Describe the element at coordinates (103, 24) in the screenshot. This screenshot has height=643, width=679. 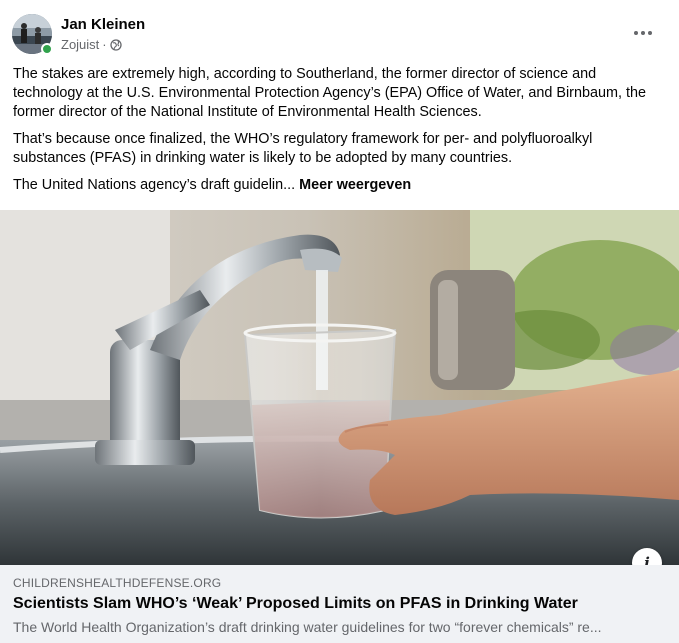
I see `author-name: Jan Kleinen` at that location.